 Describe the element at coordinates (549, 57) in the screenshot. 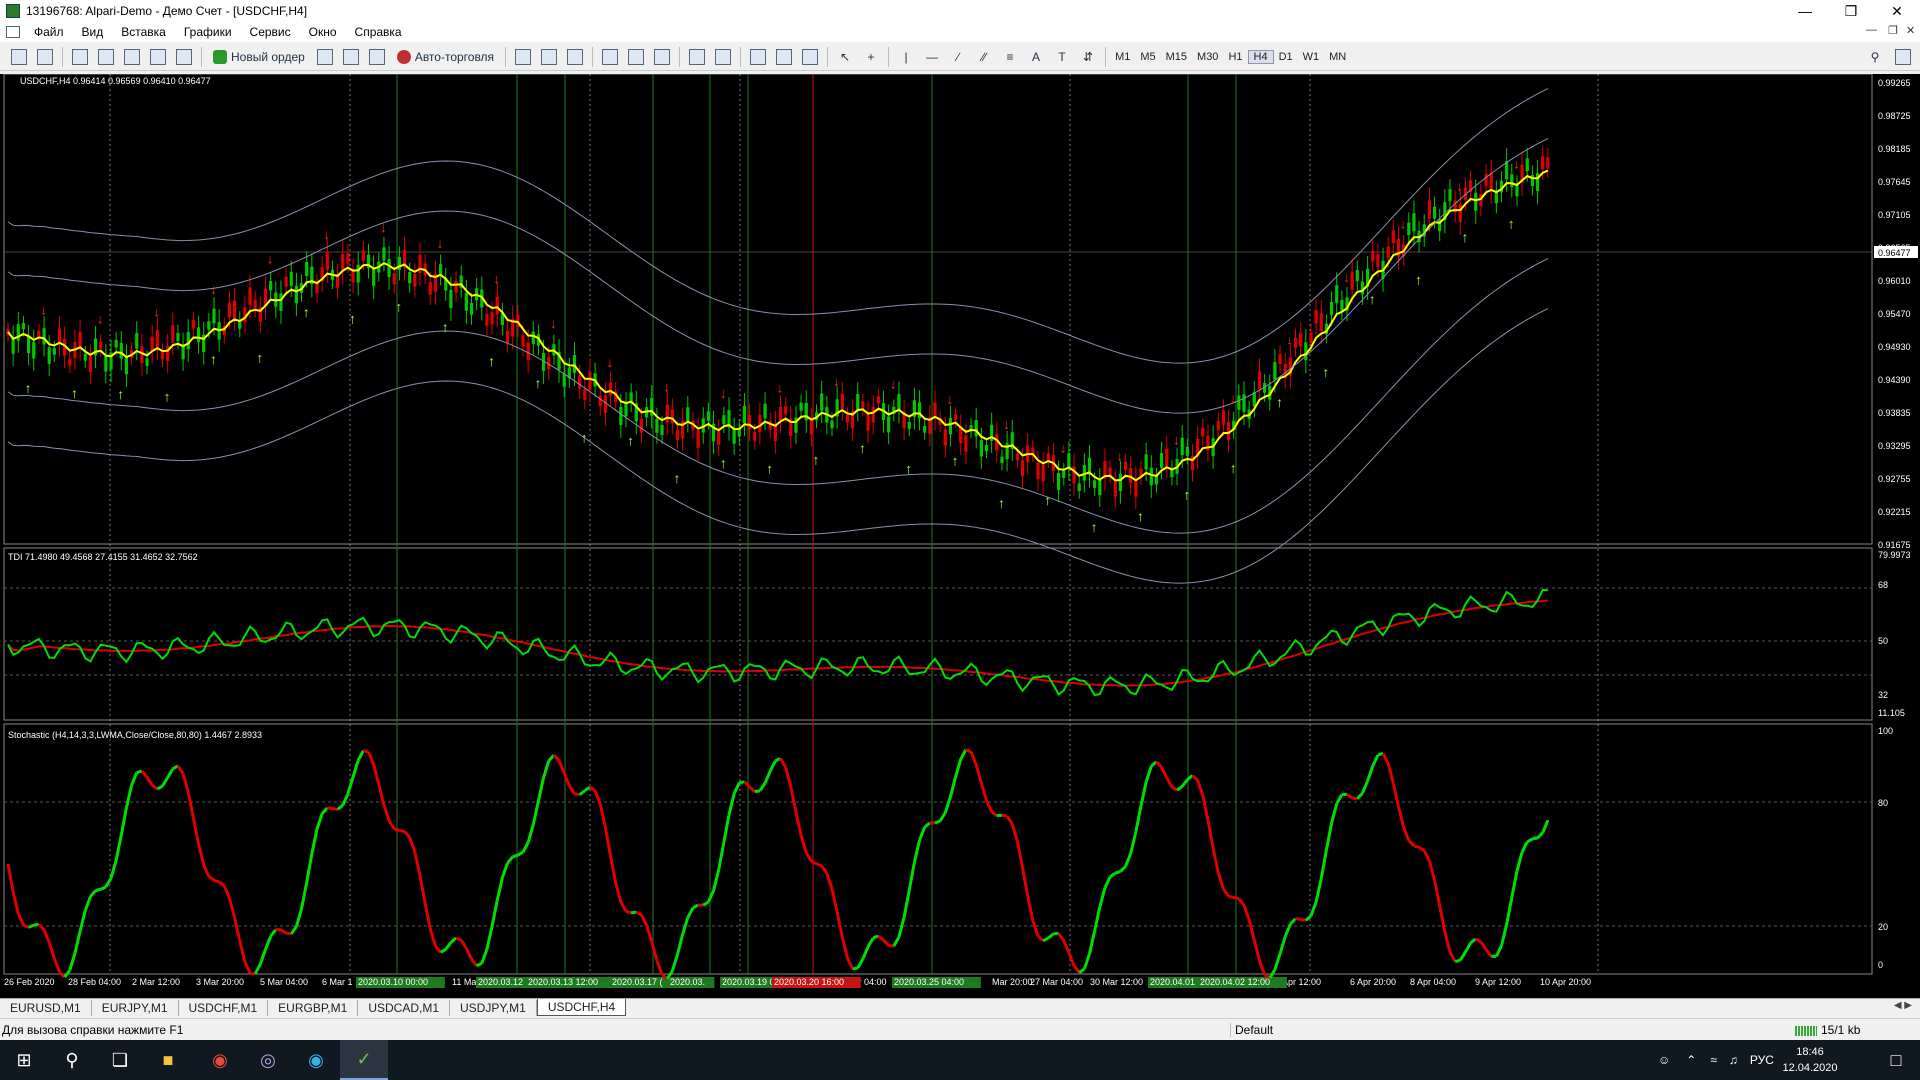

I see `candlestick-icon` at that location.